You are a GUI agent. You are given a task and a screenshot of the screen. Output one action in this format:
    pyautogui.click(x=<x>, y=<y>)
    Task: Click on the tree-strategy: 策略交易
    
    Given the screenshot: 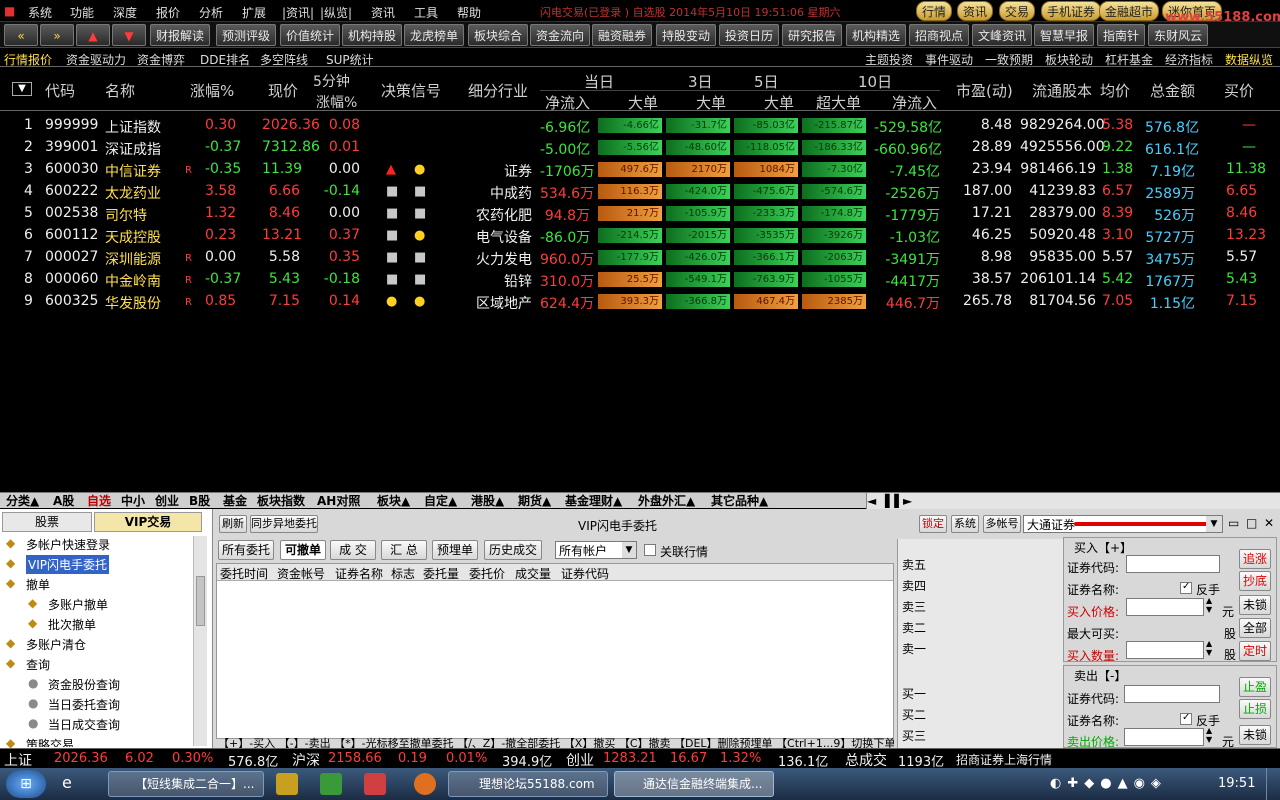 What is the action you would take?
    pyautogui.click(x=50, y=741)
    